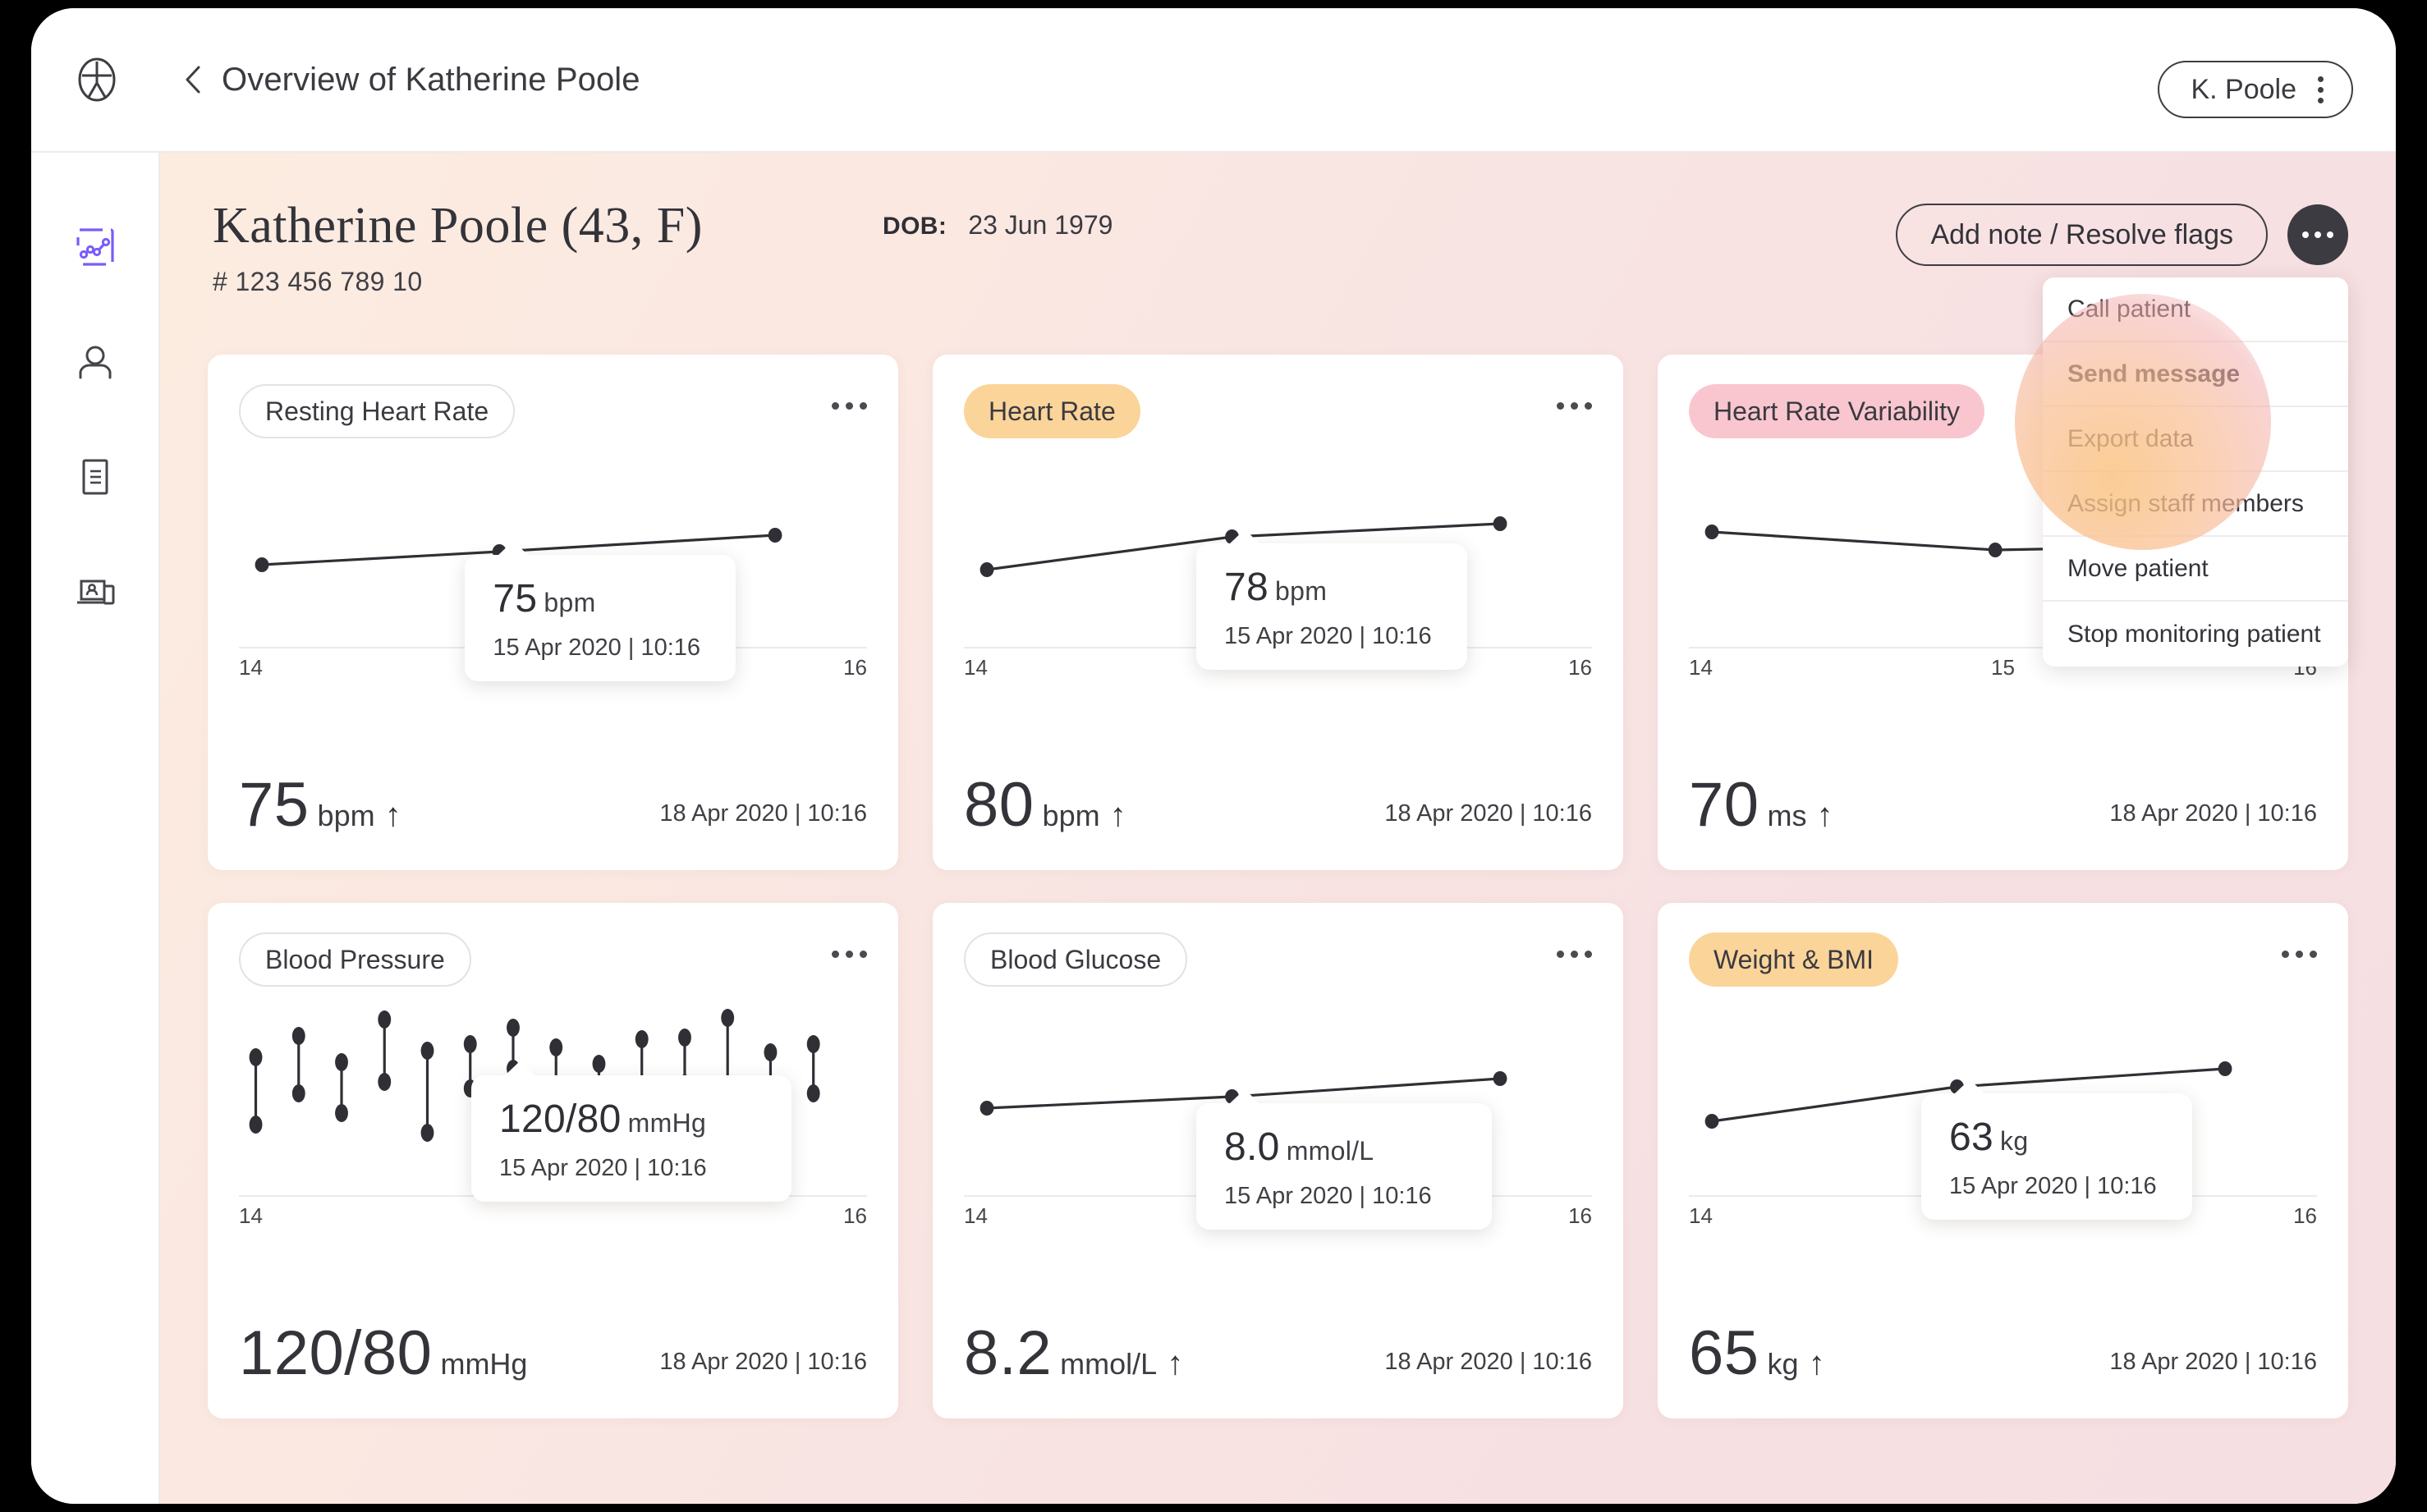  Describe the element at coordinates (2195, 634) in the screenshot. I see `menu-item-stop-monitoring-patient: Stop monitoring patient` at that location.